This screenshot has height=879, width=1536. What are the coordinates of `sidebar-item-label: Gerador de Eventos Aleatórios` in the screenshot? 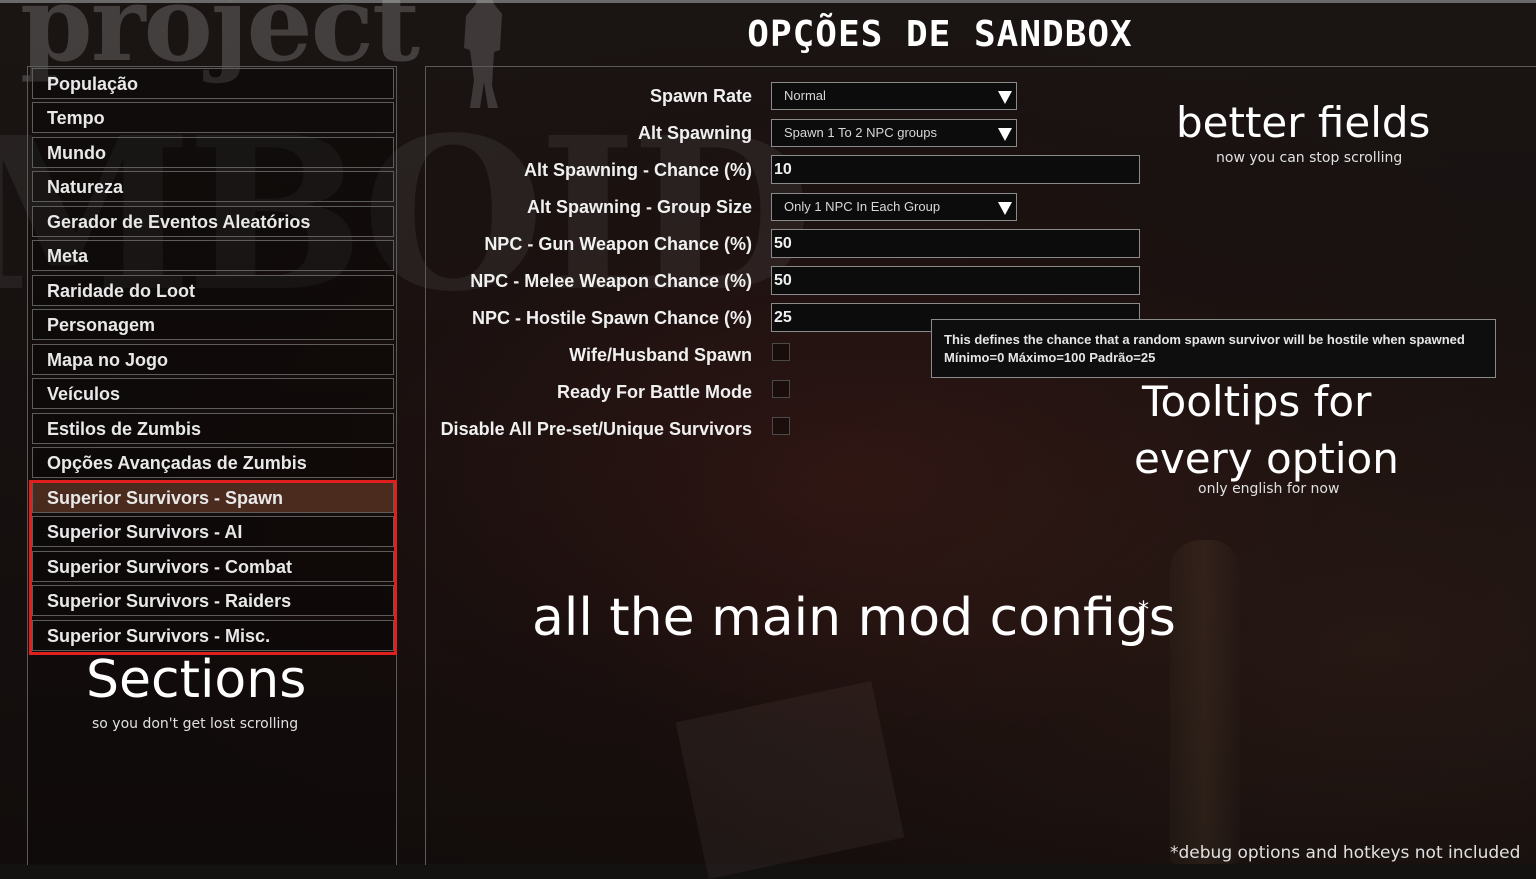 It's located at (179, 222).